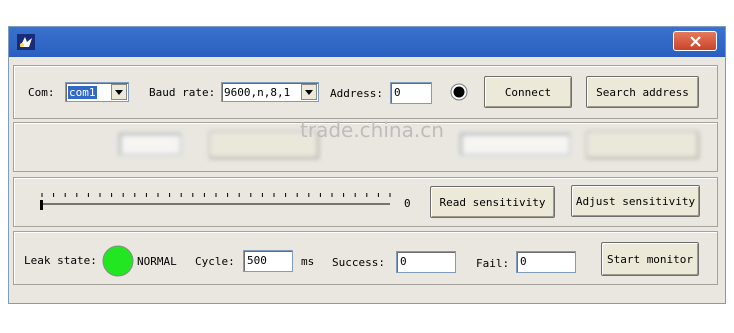 This screenshot has width=734, height=333. Describe the element at coordinates (459, 92) in the screenshot. I see `connection-status-indicator` at that location.